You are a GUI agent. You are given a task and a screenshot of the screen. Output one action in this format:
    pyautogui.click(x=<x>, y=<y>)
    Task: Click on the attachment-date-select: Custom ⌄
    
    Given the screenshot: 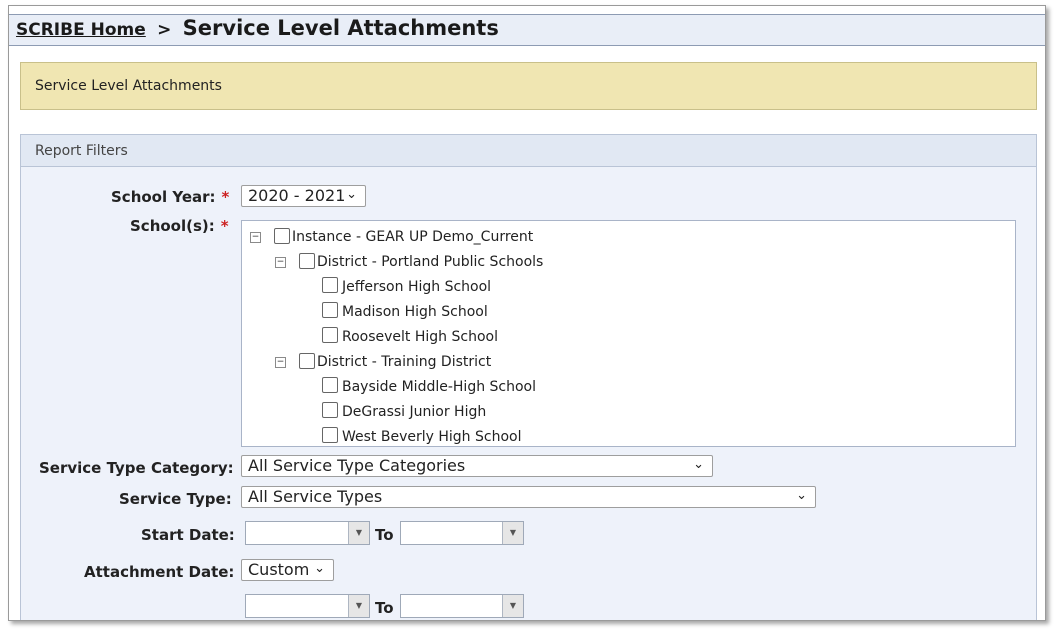 What is the action you would take?
    pyautogui.click(x=287, y=570)
    